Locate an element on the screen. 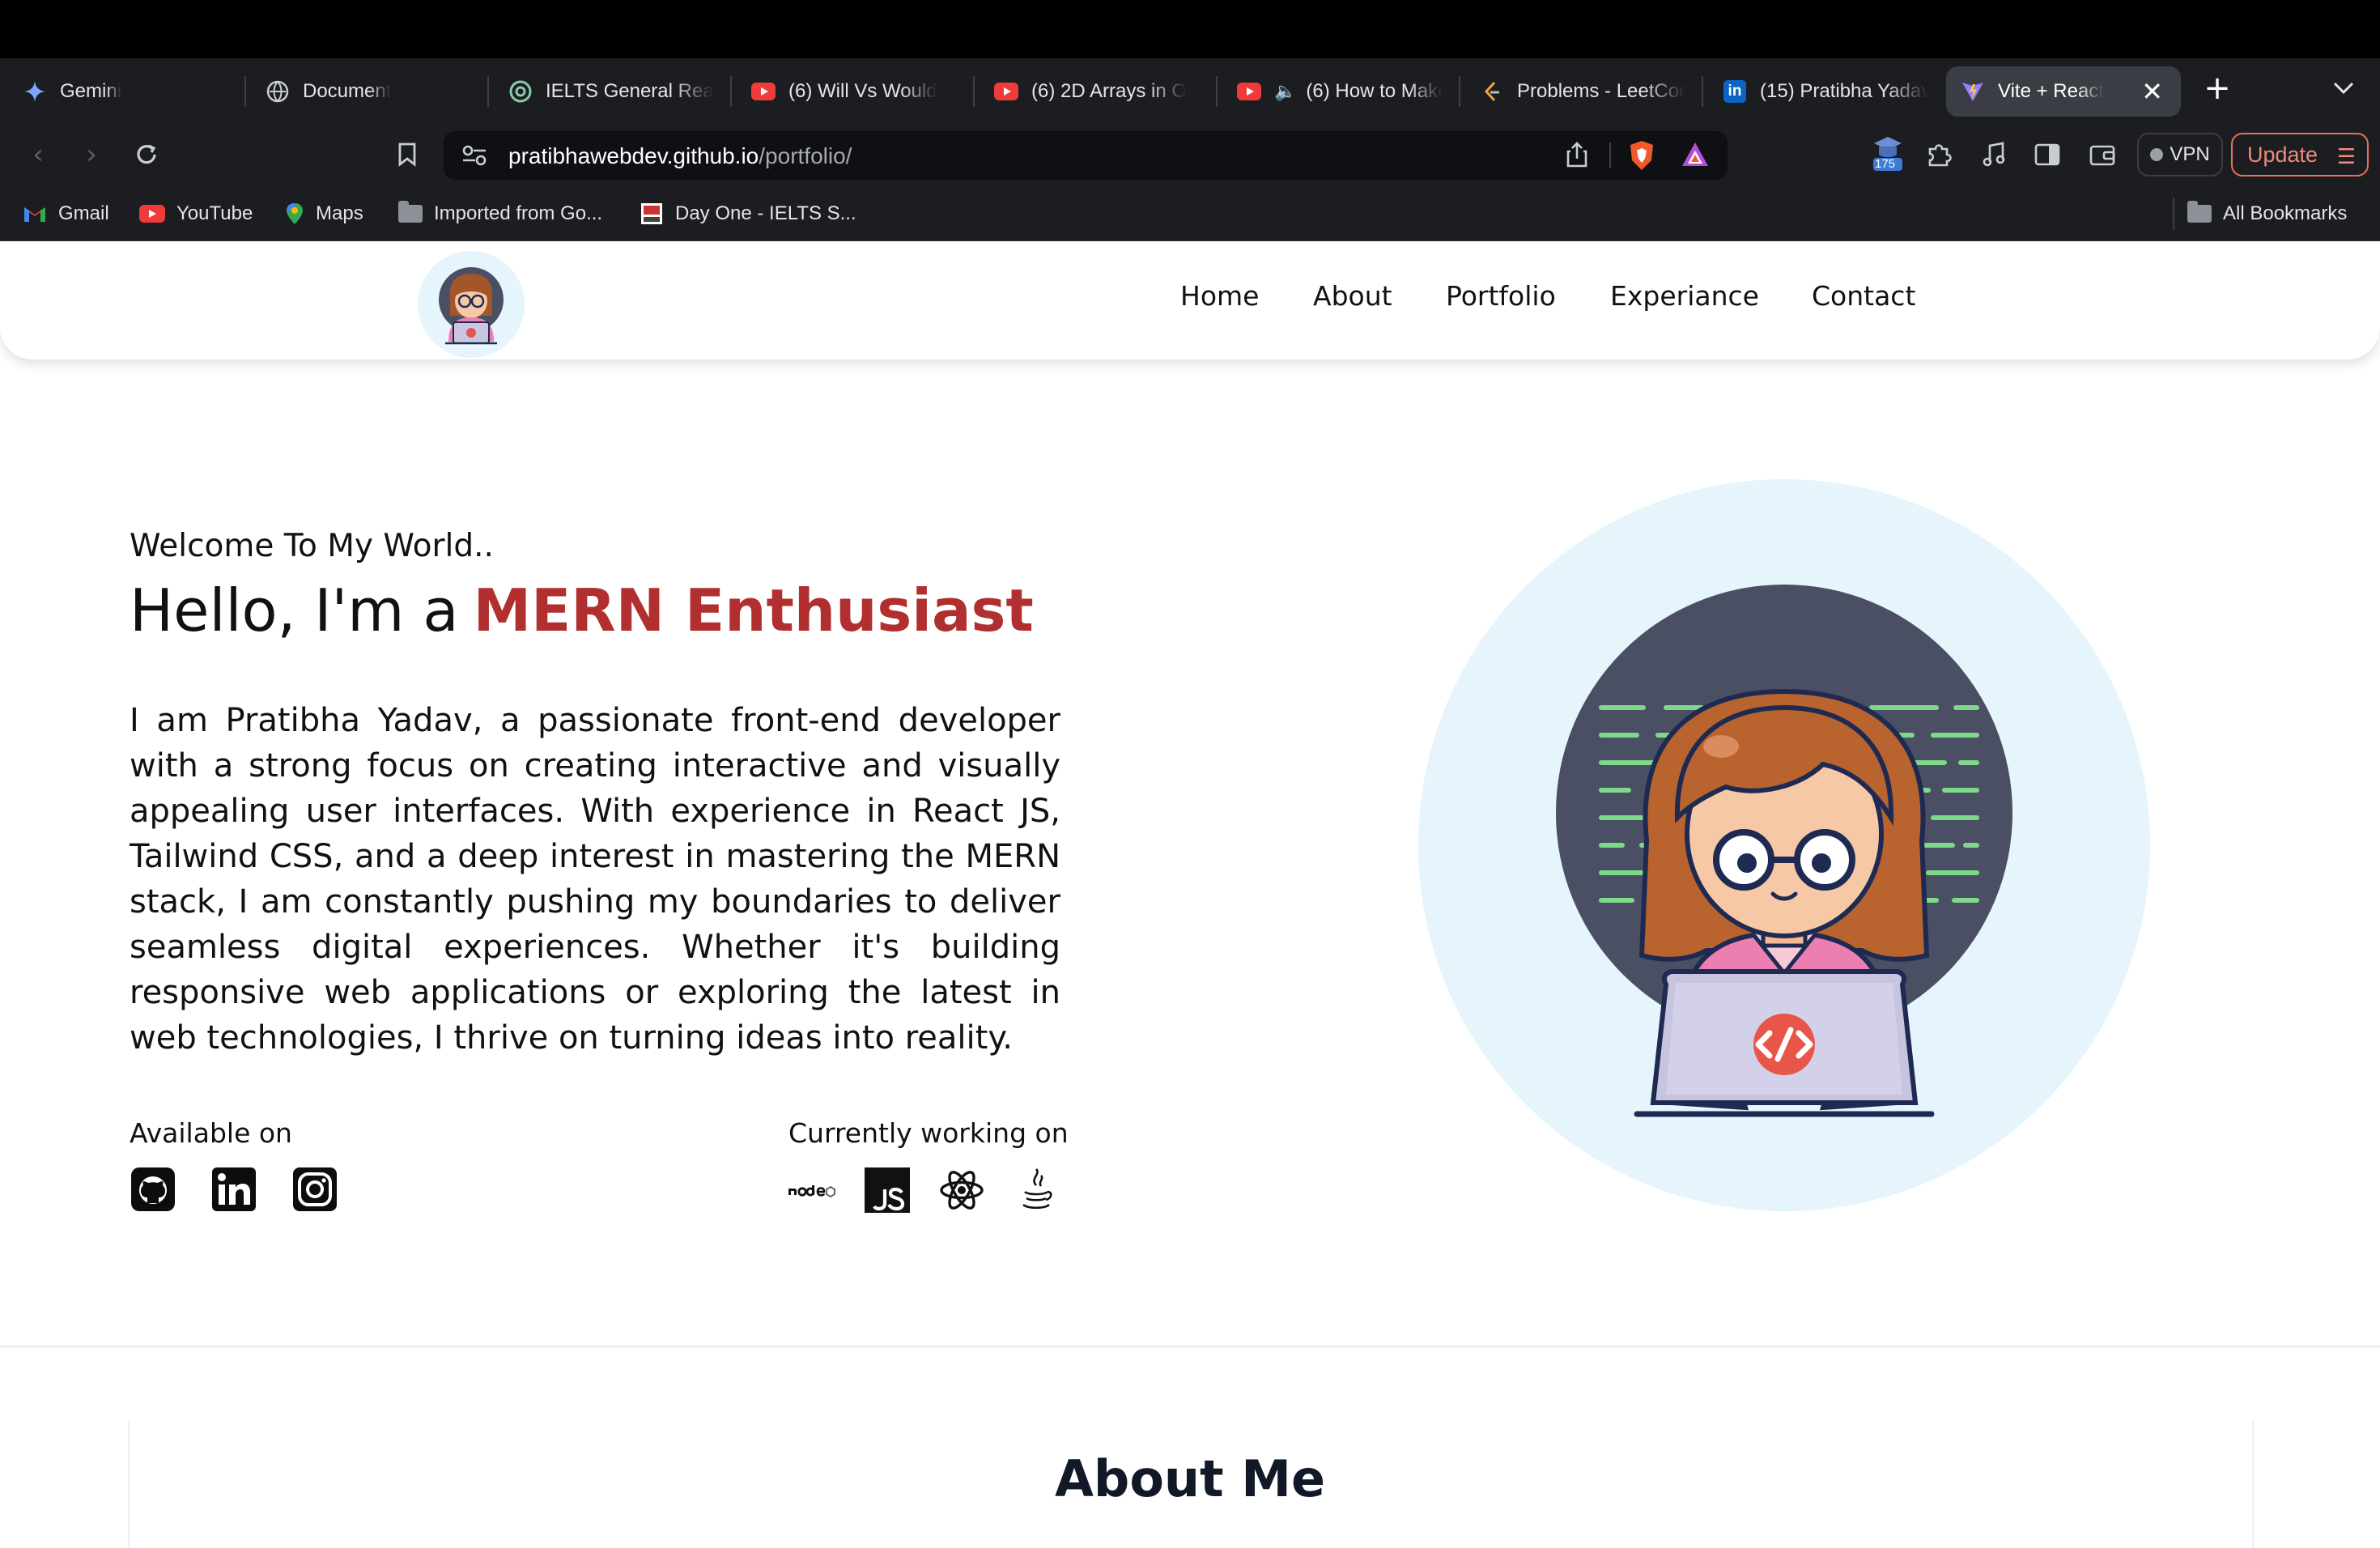 The width and height of the screenshot is (2380, 1548). tab-search-chevron-icon is located at coordinates (2343, 88).